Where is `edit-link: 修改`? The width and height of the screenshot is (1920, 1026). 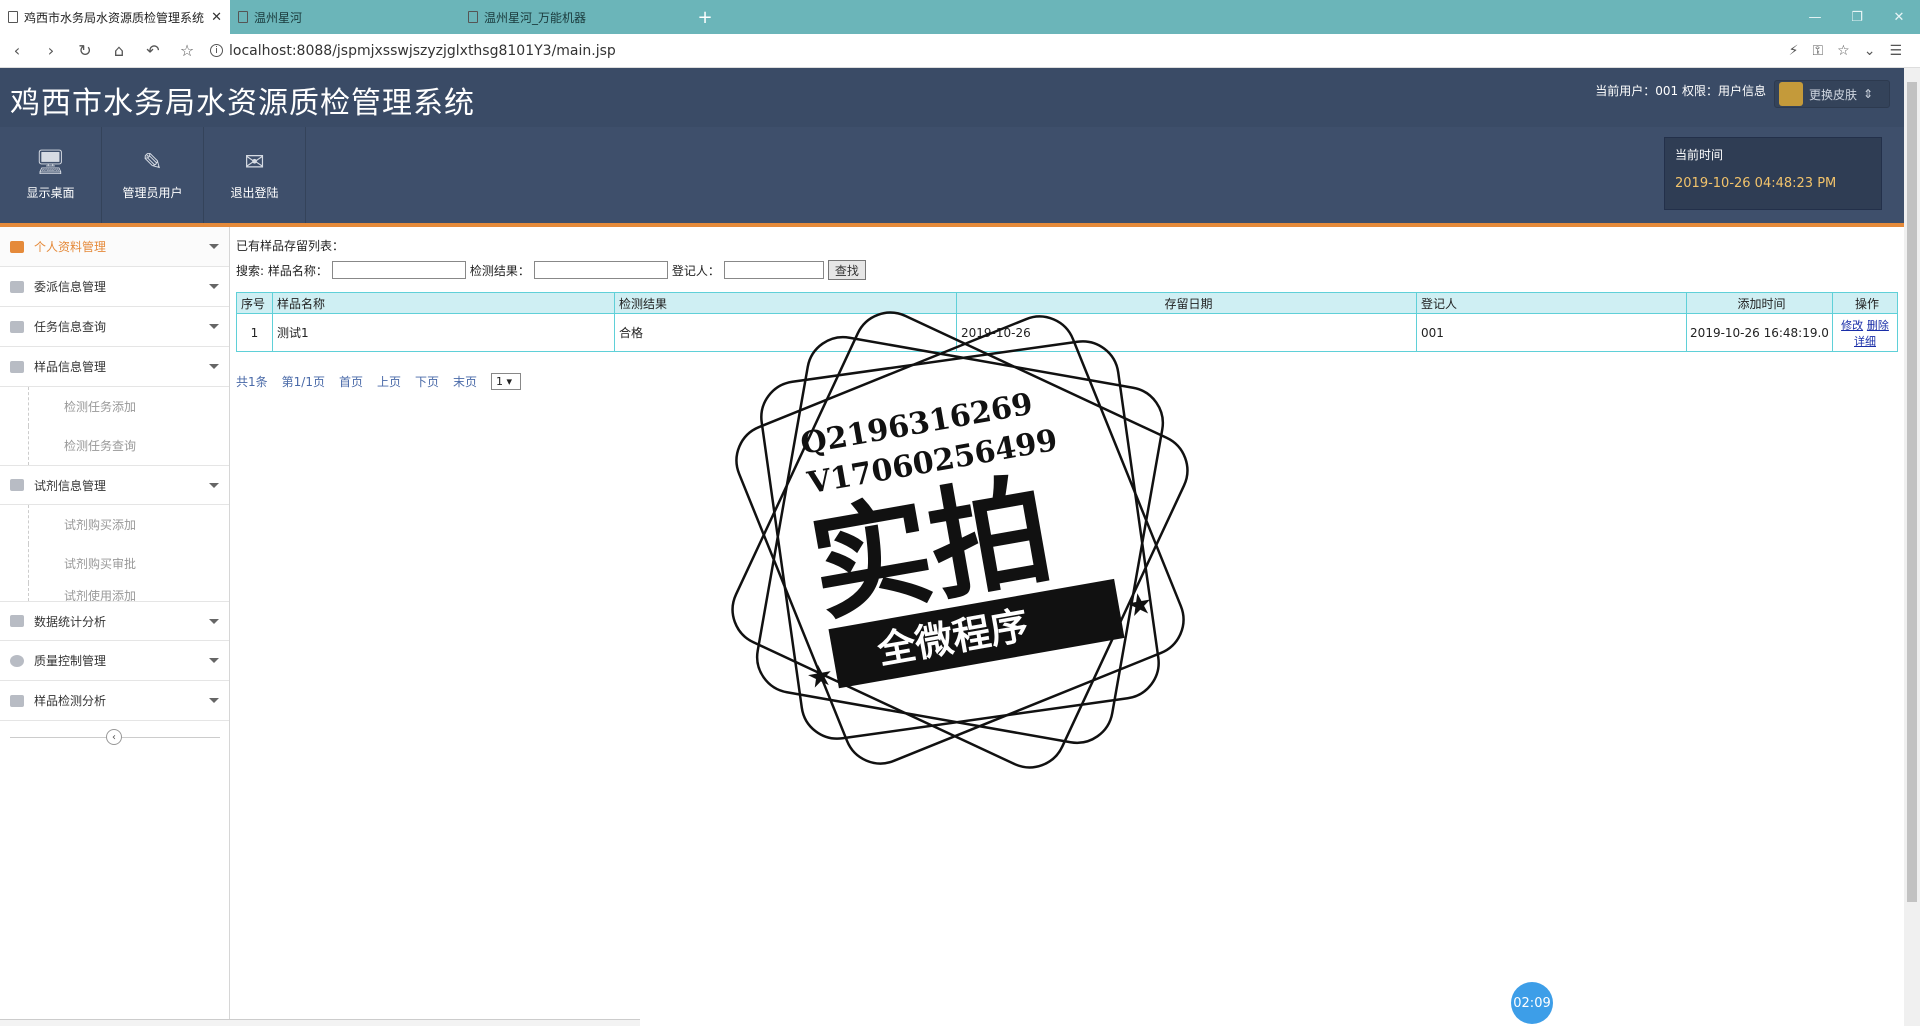
edit-link: 修改 is located at coordinates (1852, 325).